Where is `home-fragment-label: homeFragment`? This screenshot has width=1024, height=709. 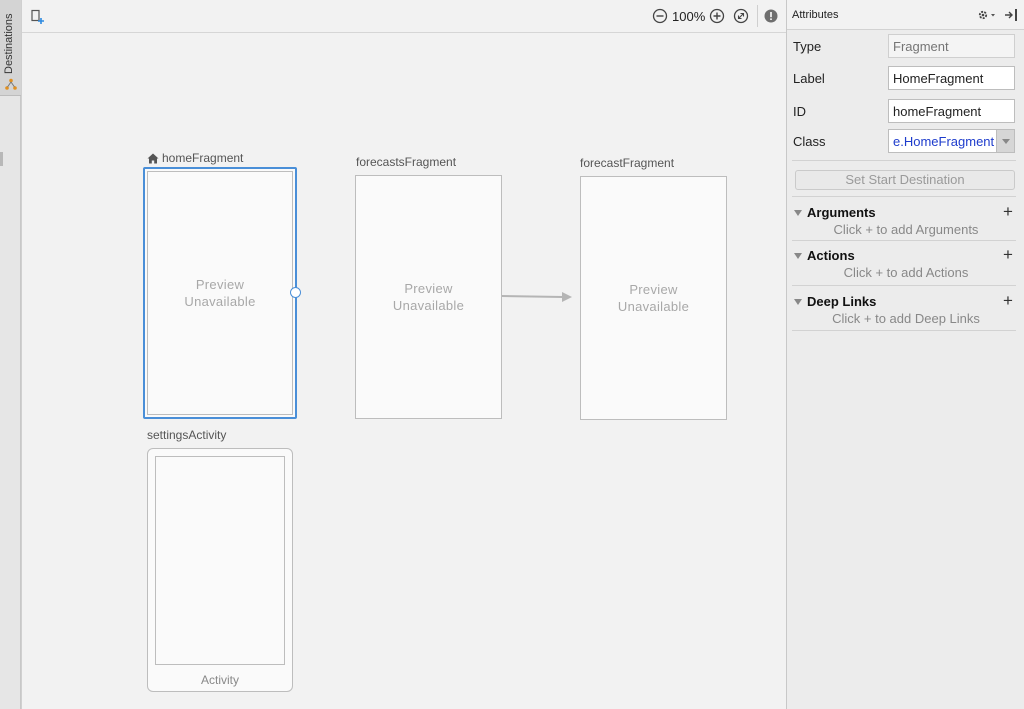 home-fragment-label: homeFragment is located at coordinates (195, 158).